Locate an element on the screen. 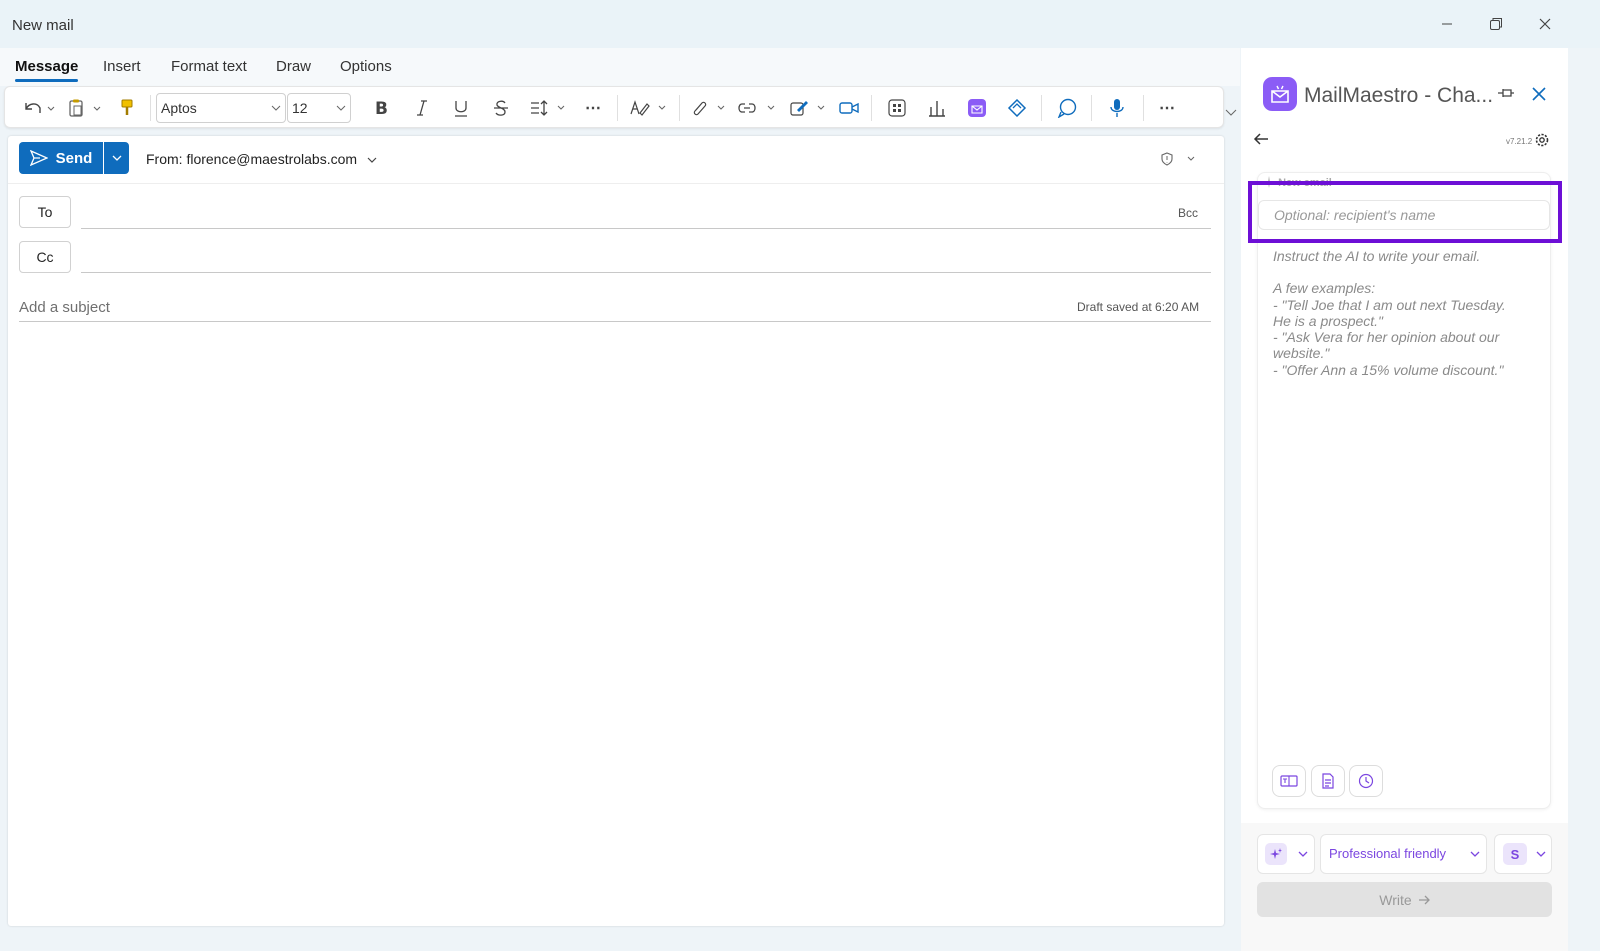 Image resolution: width=1600 pixels, height=951 pixels. send-button: Send is located at coordinates (61, 158).